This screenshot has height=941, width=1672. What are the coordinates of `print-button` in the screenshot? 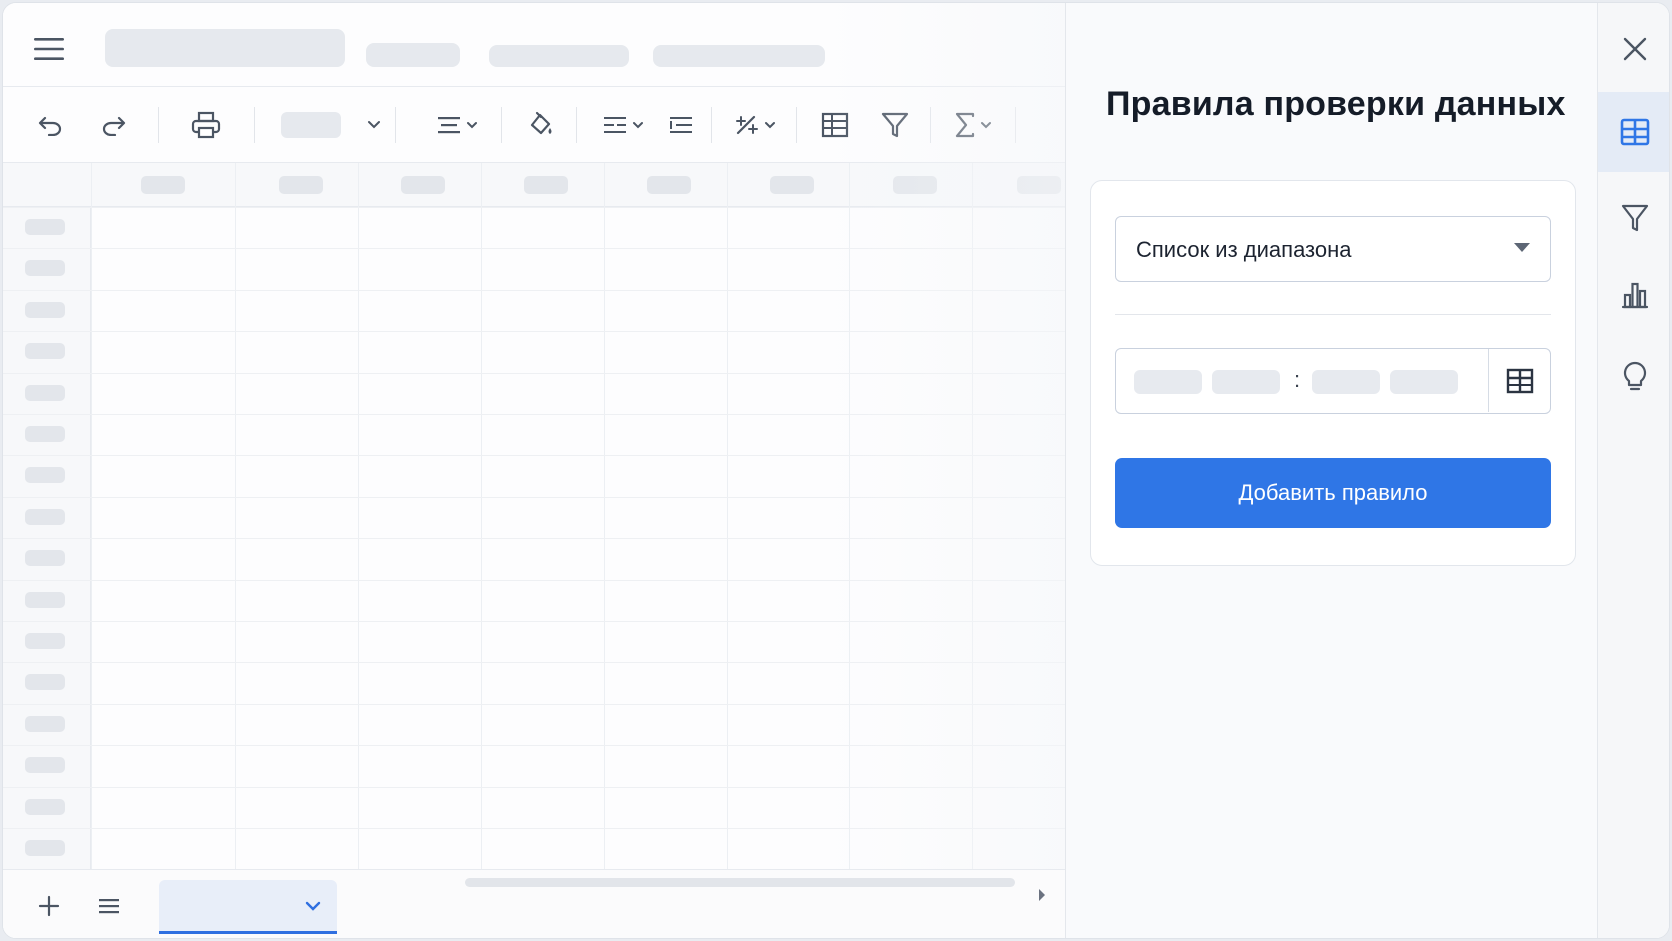 It's located at (206, 125).